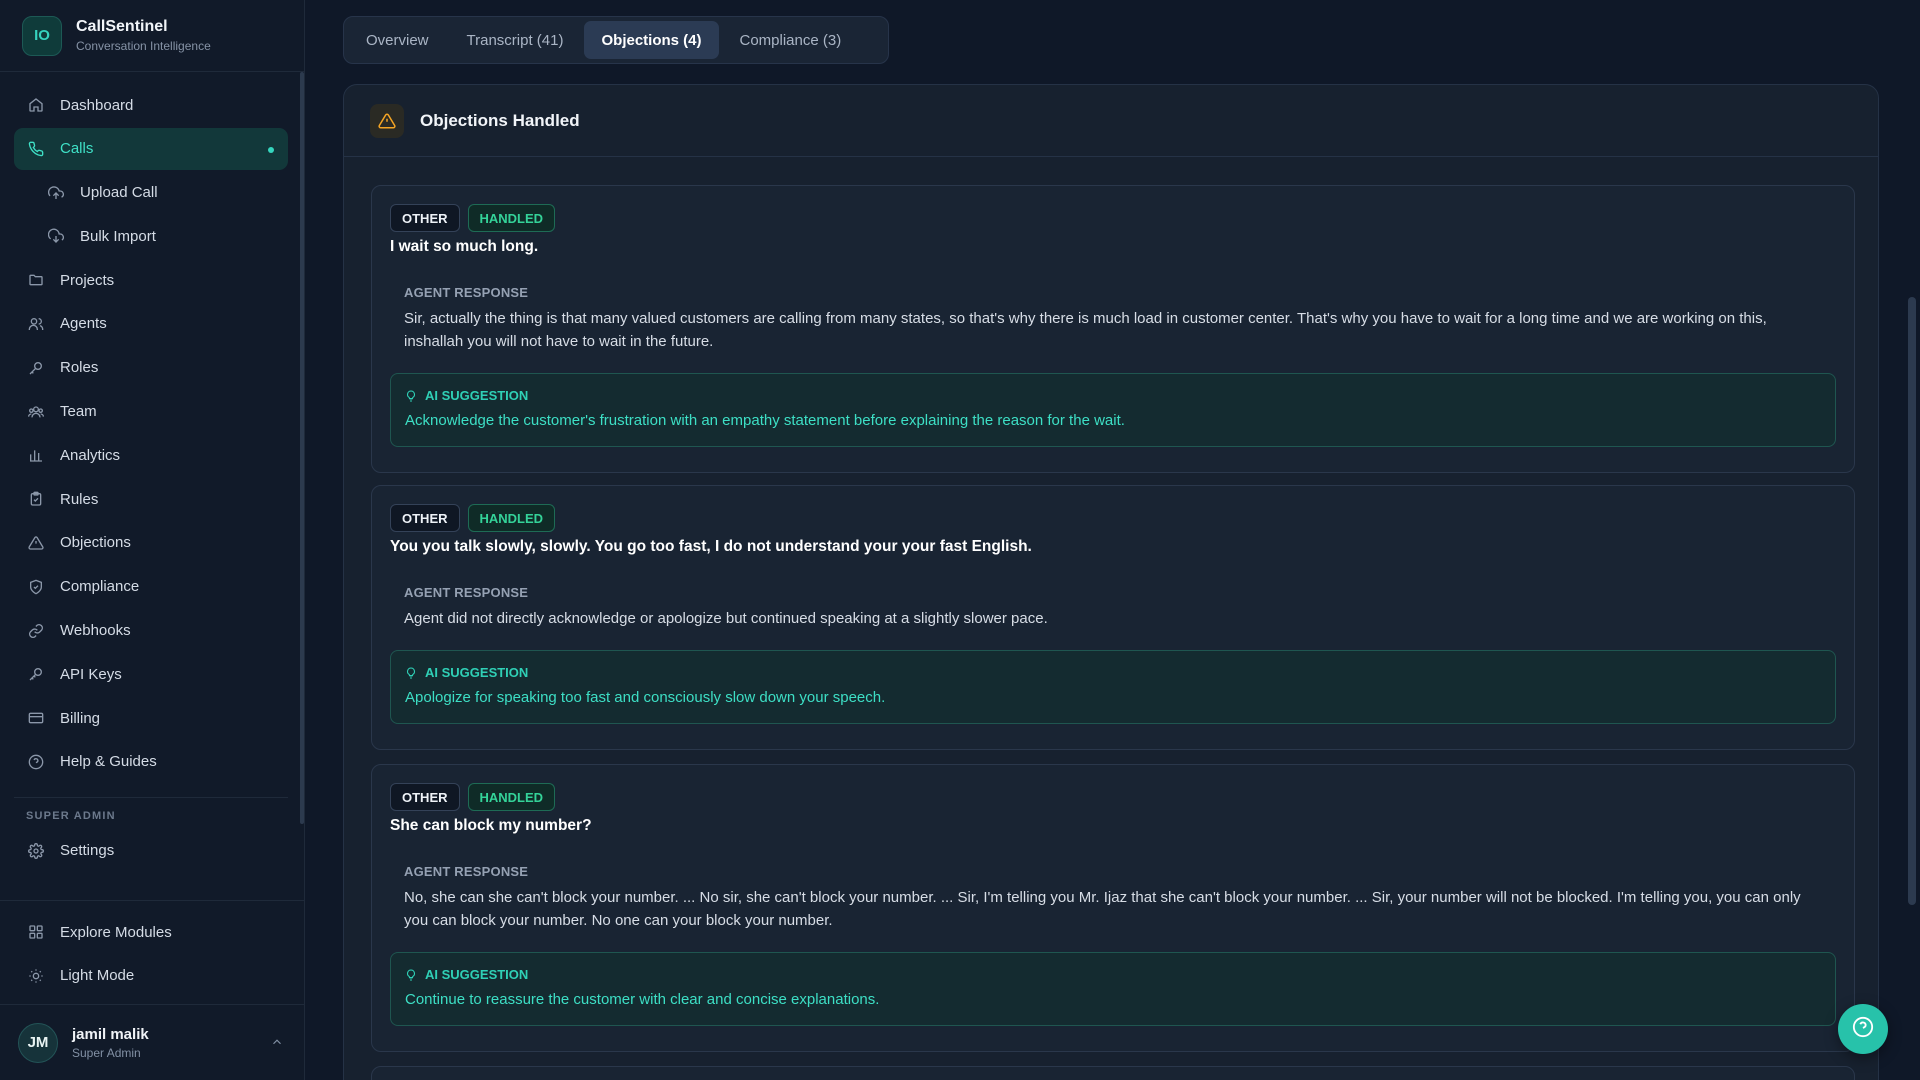 This screenshot has height=1080, width=1920. I want to click on shield-icon, so click(36, 587).